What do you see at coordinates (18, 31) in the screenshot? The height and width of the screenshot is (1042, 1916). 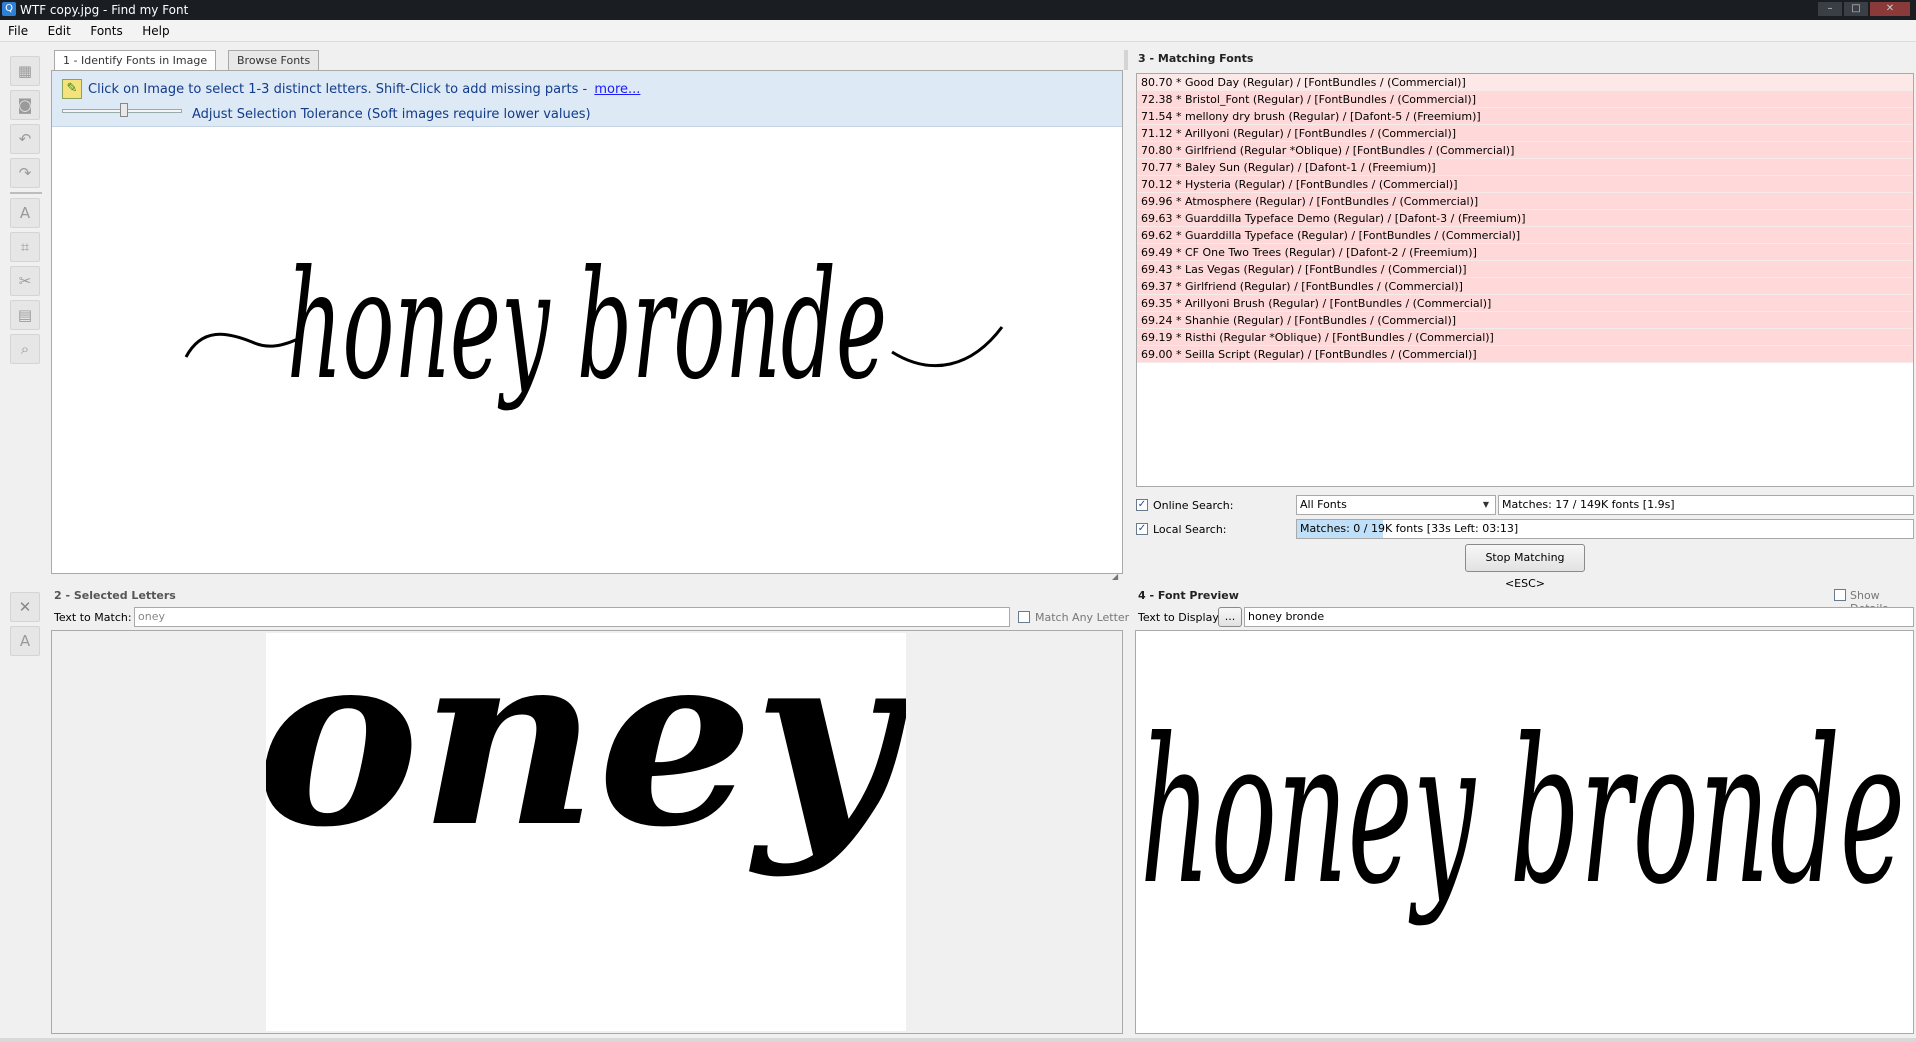 I see `menu-file: File` at bounding box center [18, 31].